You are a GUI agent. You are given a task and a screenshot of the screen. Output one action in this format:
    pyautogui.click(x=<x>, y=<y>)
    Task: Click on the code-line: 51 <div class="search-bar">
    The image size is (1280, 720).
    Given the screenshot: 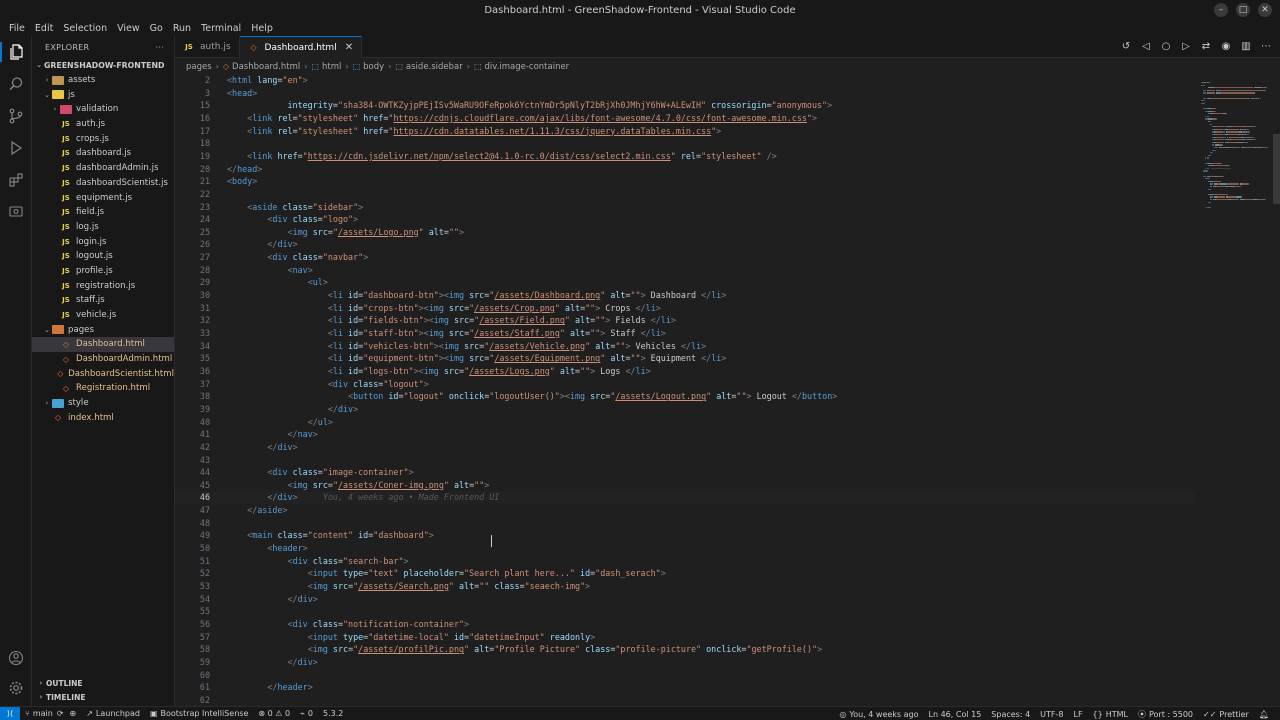 What is the action you would take?
    pyautogui.click(x=685, y=561)
    